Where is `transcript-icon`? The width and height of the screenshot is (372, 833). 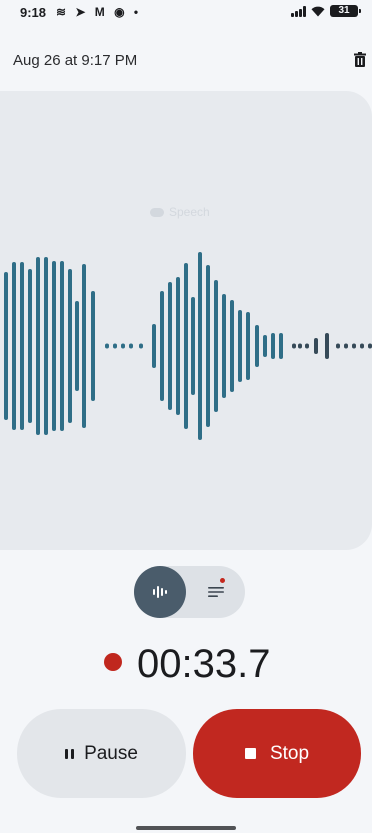 transcript-icon is located at coordinates (216, 592).